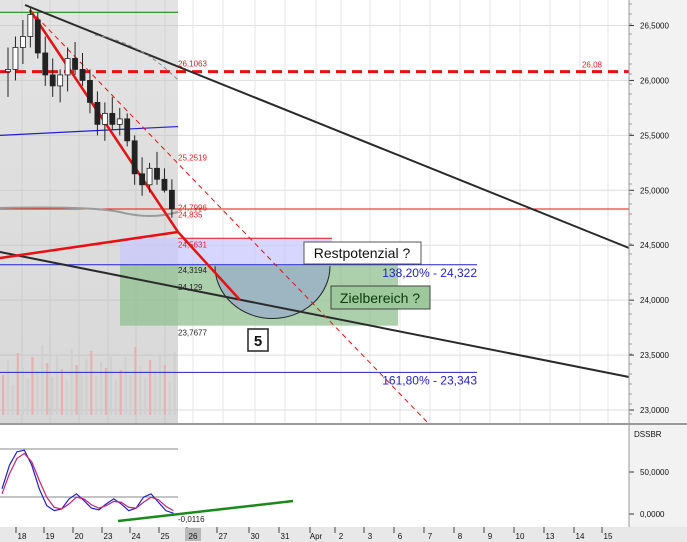  Describe the element at coordinates (192, 333) in the screenshot. I see `level-label: 23,7677` at that location.